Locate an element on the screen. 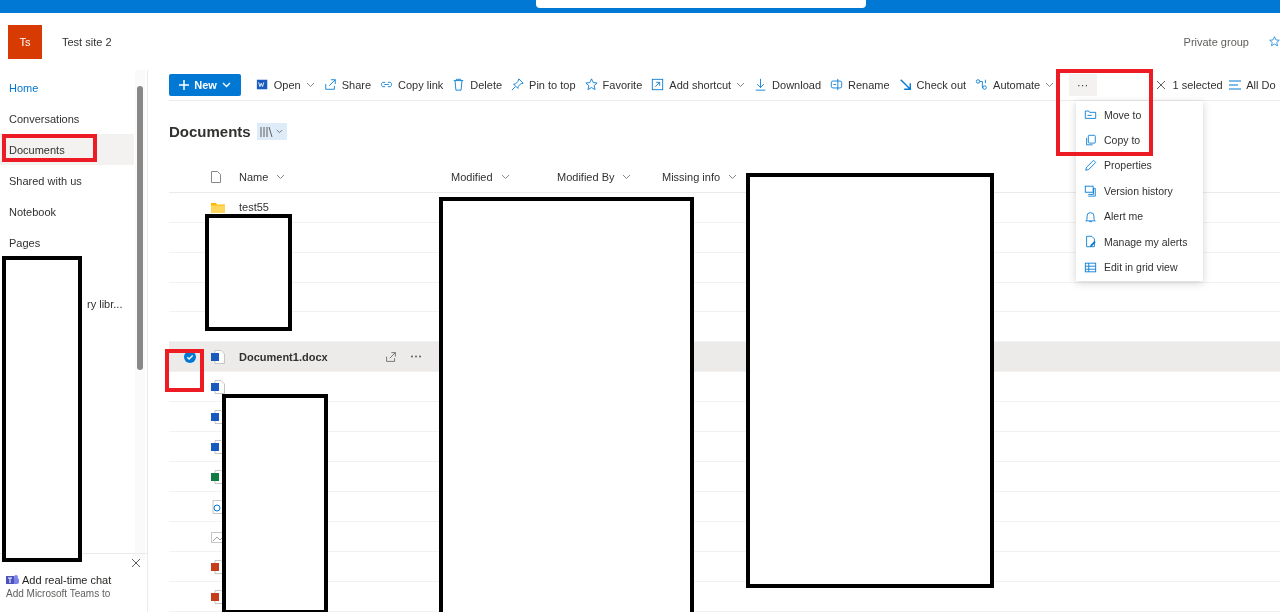  promo-text: Add Microsoft Teams to is located at coordinates (59, 593).